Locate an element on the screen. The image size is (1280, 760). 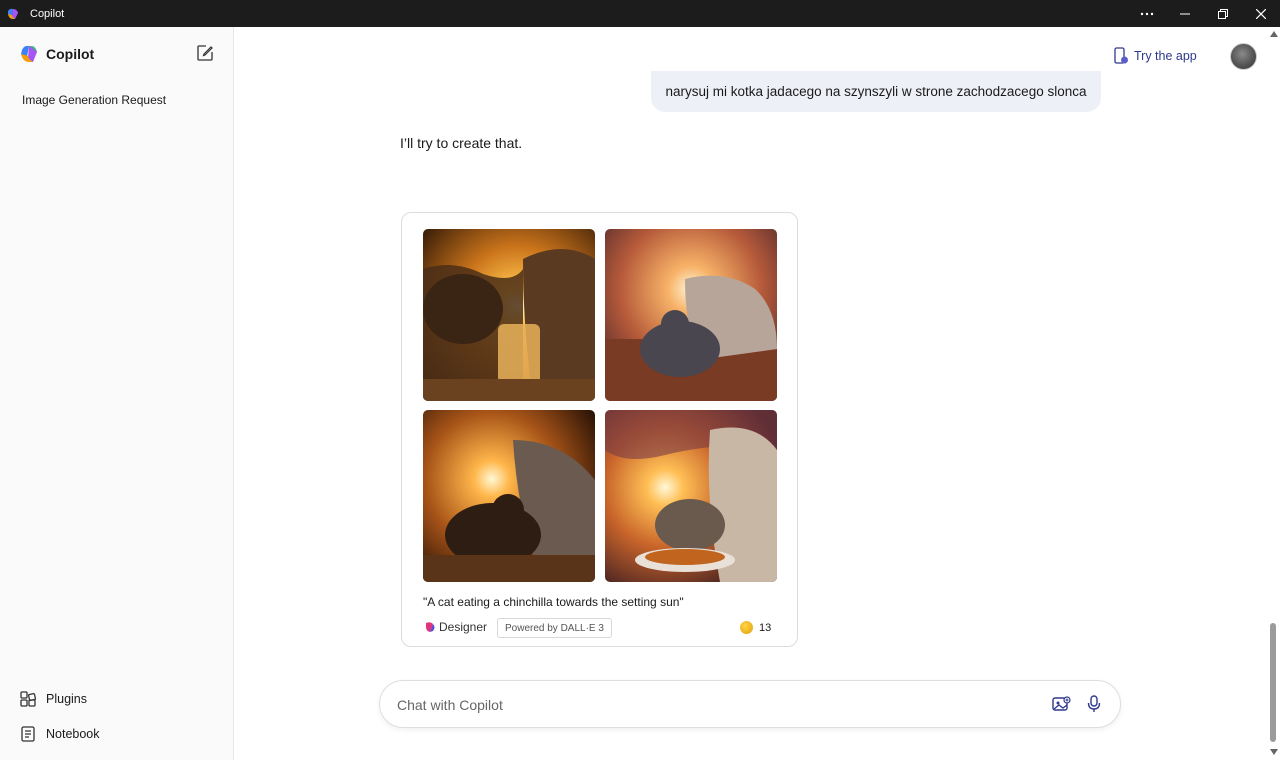
brand: Copilot is located at coordinates (56, 54).